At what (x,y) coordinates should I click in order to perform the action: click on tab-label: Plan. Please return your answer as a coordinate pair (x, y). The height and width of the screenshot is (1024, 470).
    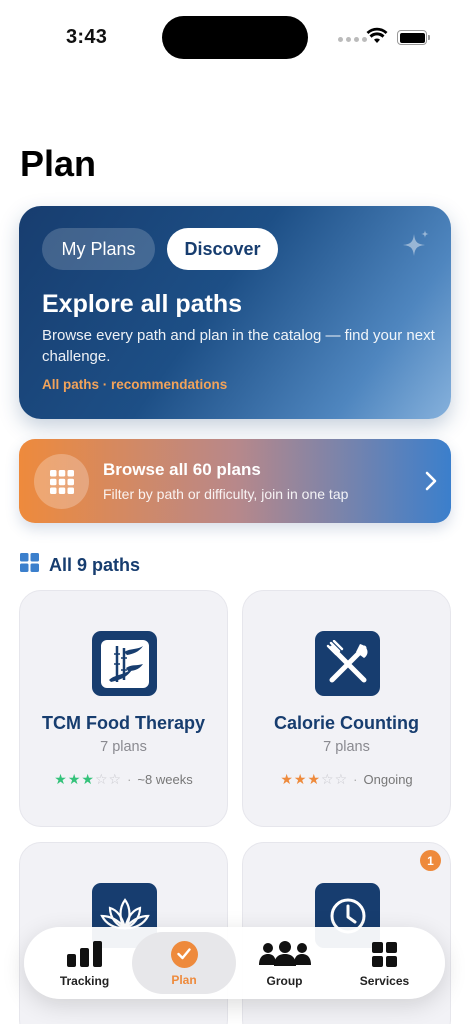
    Looking at the image, I should click on (184, 980).